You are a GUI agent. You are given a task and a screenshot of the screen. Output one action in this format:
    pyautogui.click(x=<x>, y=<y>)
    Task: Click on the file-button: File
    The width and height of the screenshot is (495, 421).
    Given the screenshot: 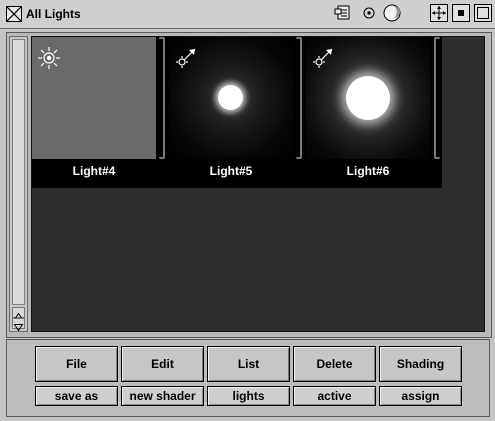 What is the action you would take?
    pyautogui.click(x=76, y=364)
    